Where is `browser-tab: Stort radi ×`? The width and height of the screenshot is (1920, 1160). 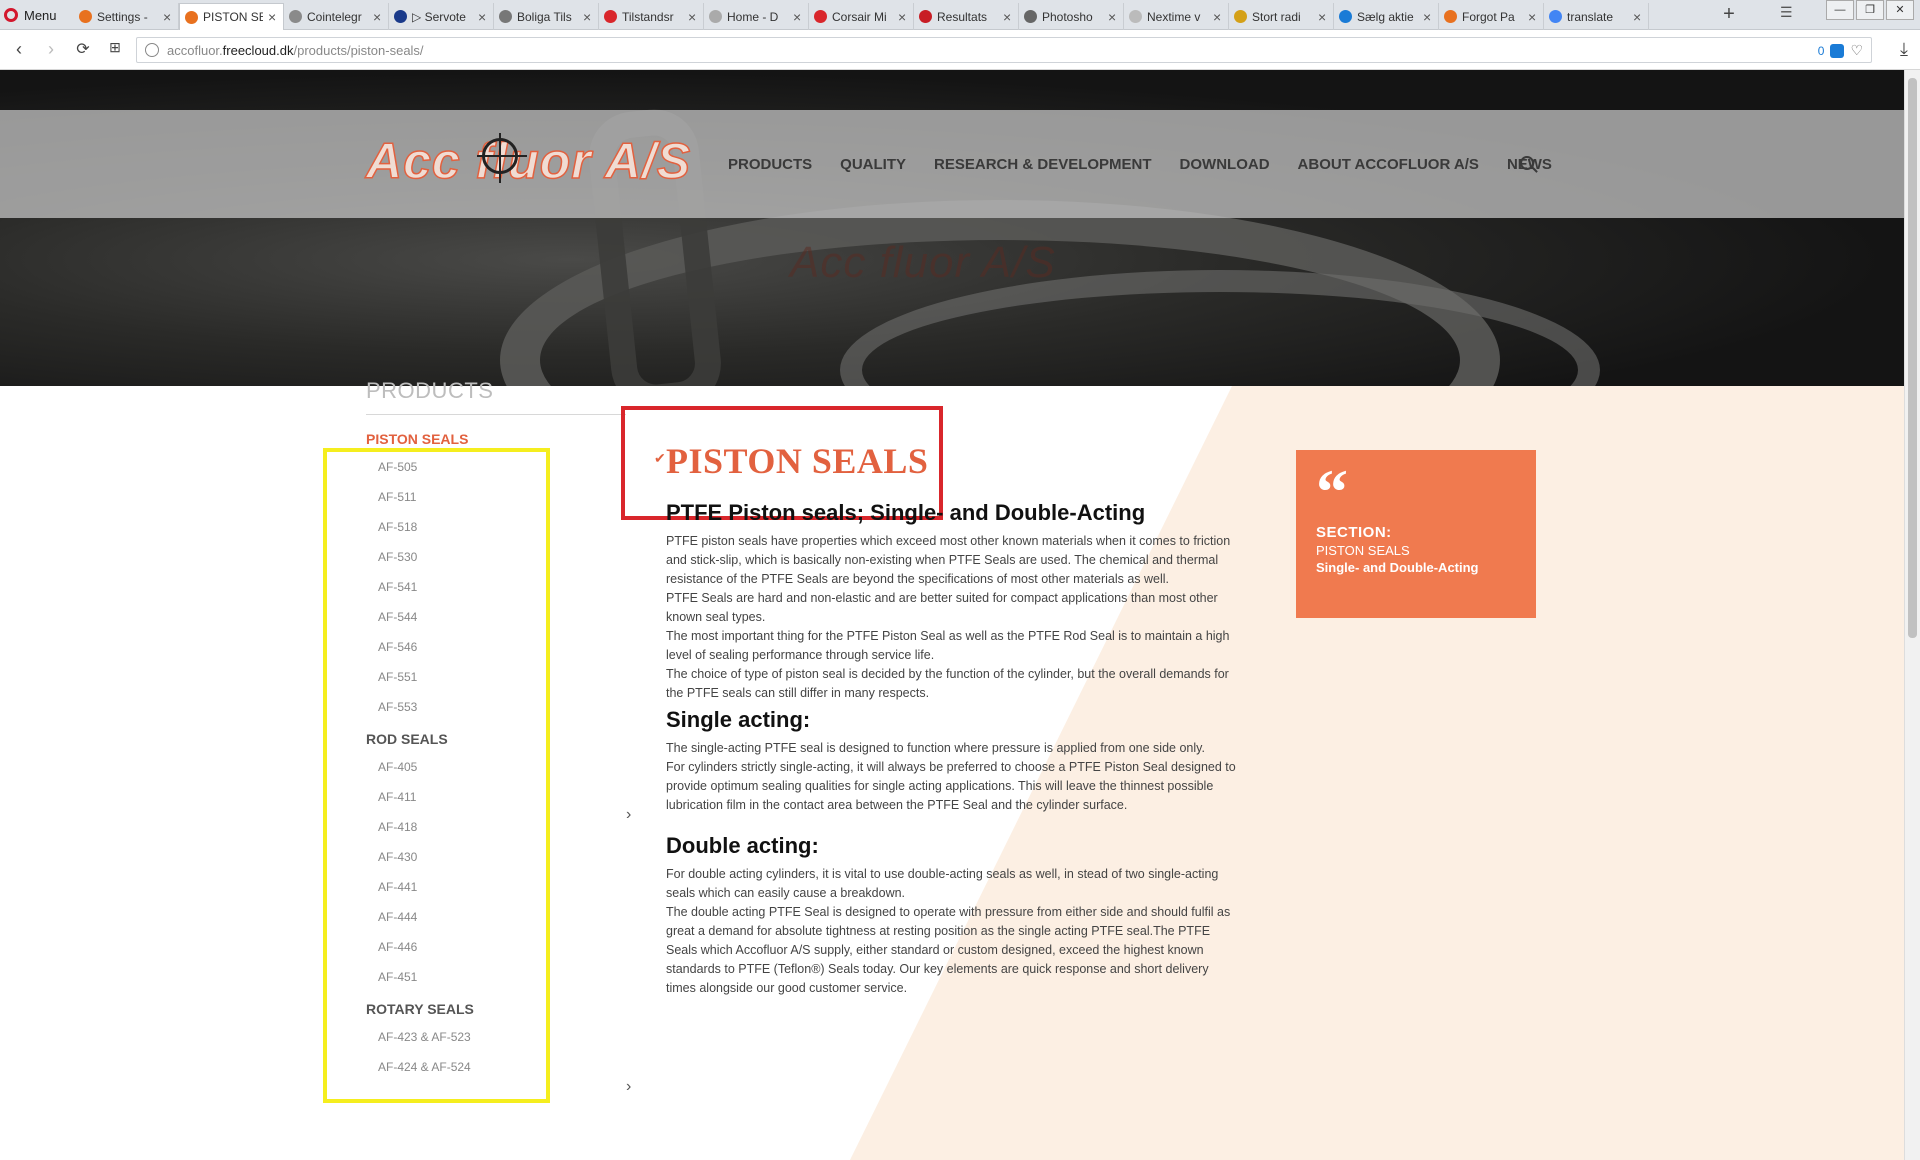 browser-tab: Stort radi × is located at coordinates (1281, 16).